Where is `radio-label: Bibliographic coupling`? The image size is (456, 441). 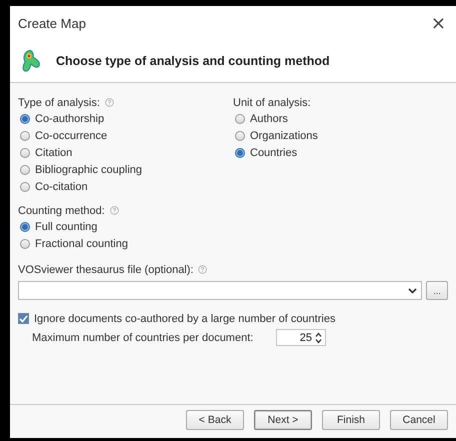 radio-label: Bibliographic coupling is located at coordinates (88, 170).